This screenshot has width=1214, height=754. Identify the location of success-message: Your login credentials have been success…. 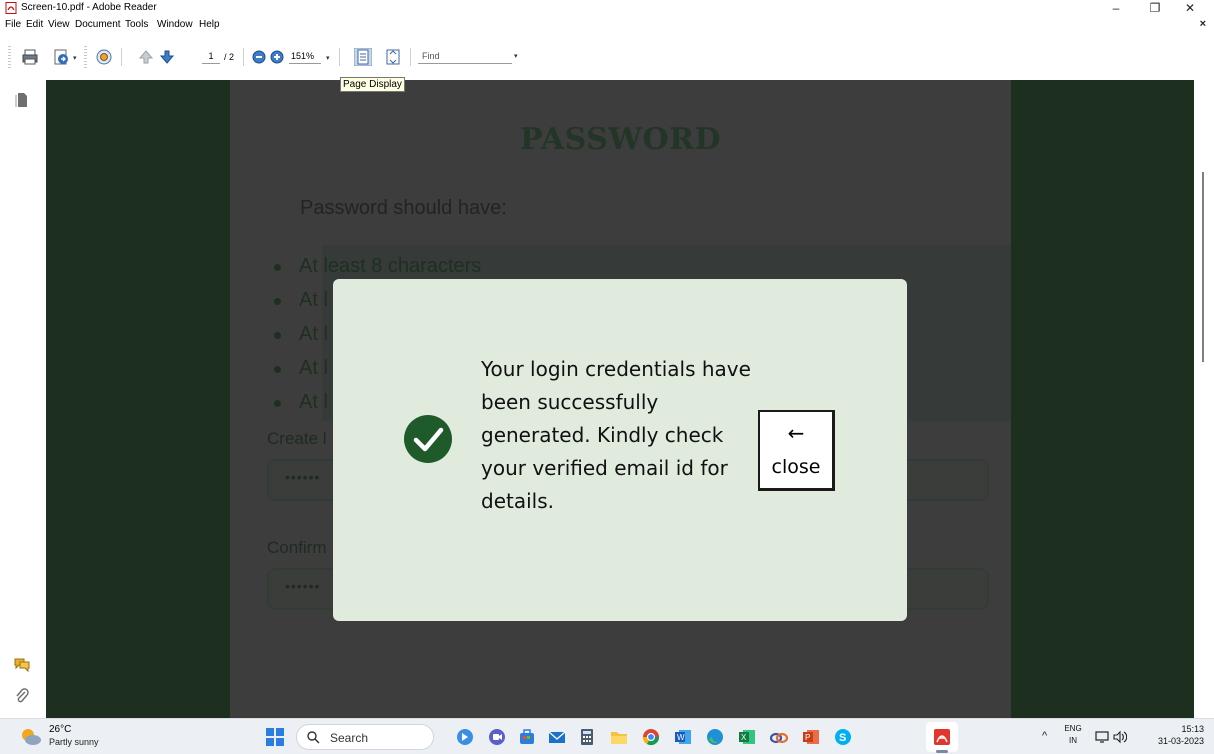
(616, 435).